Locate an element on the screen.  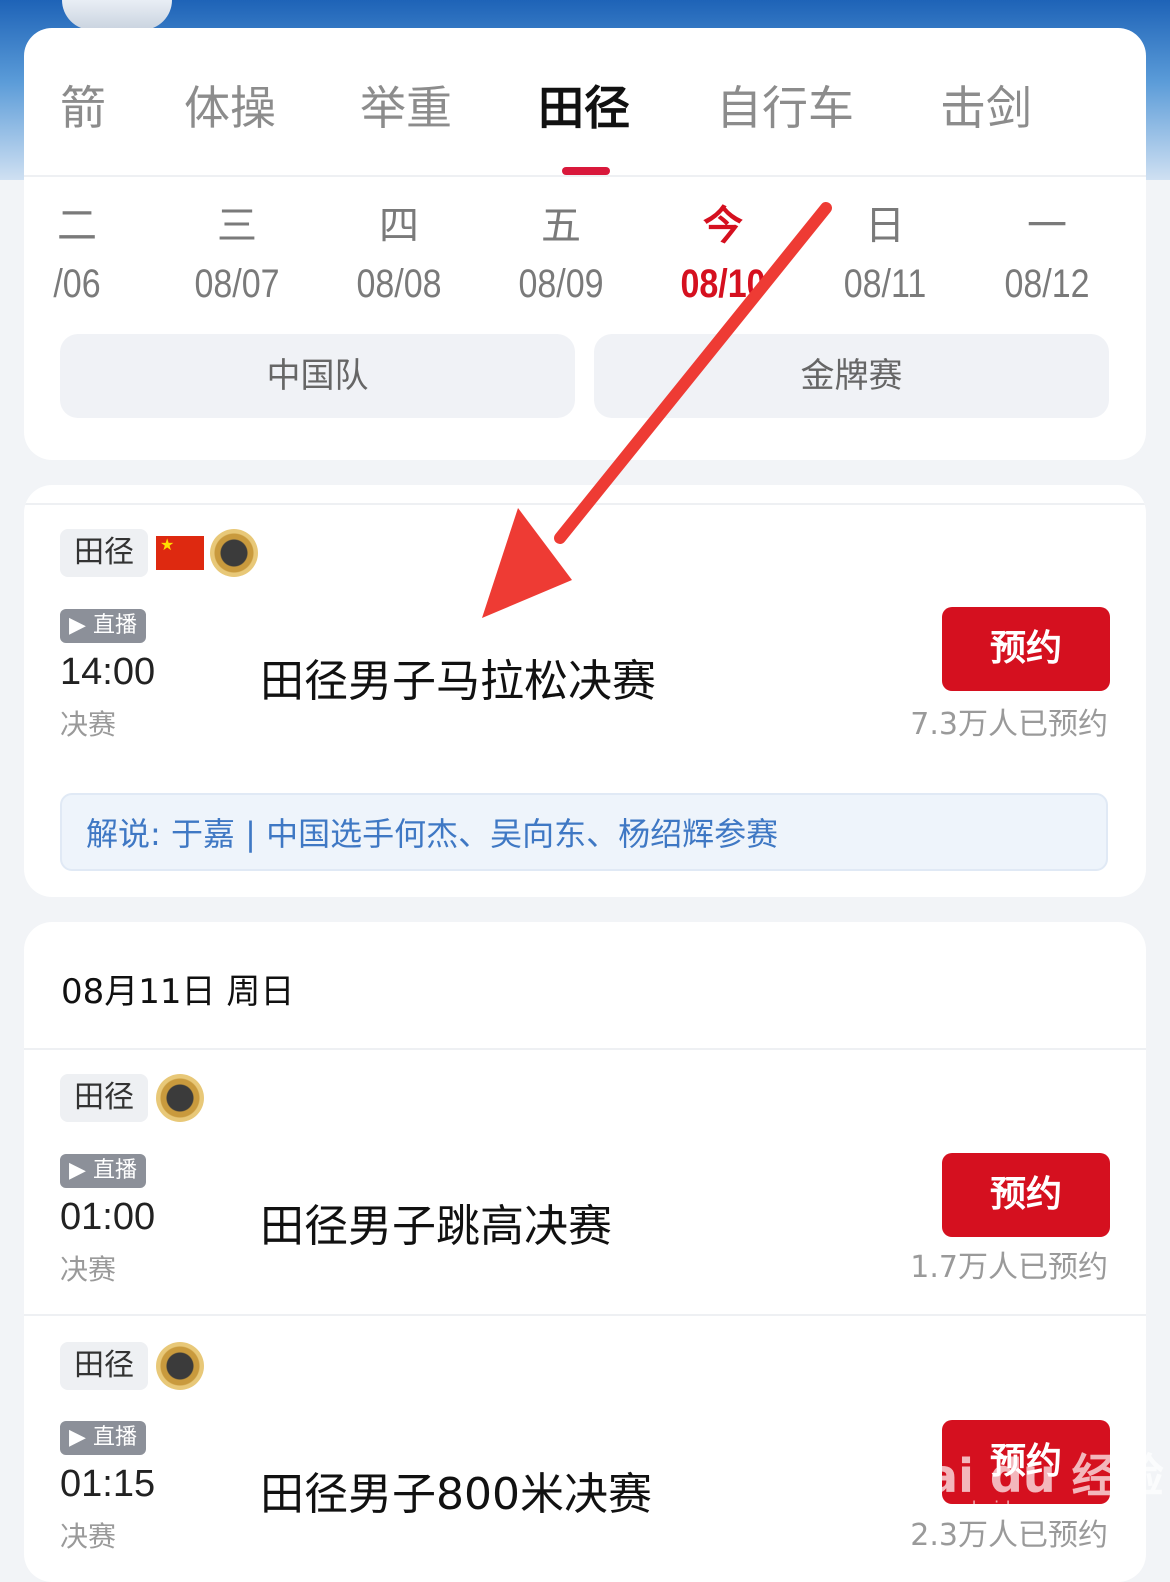
event-time: 01:15 is located at coordinates (108, 1484).